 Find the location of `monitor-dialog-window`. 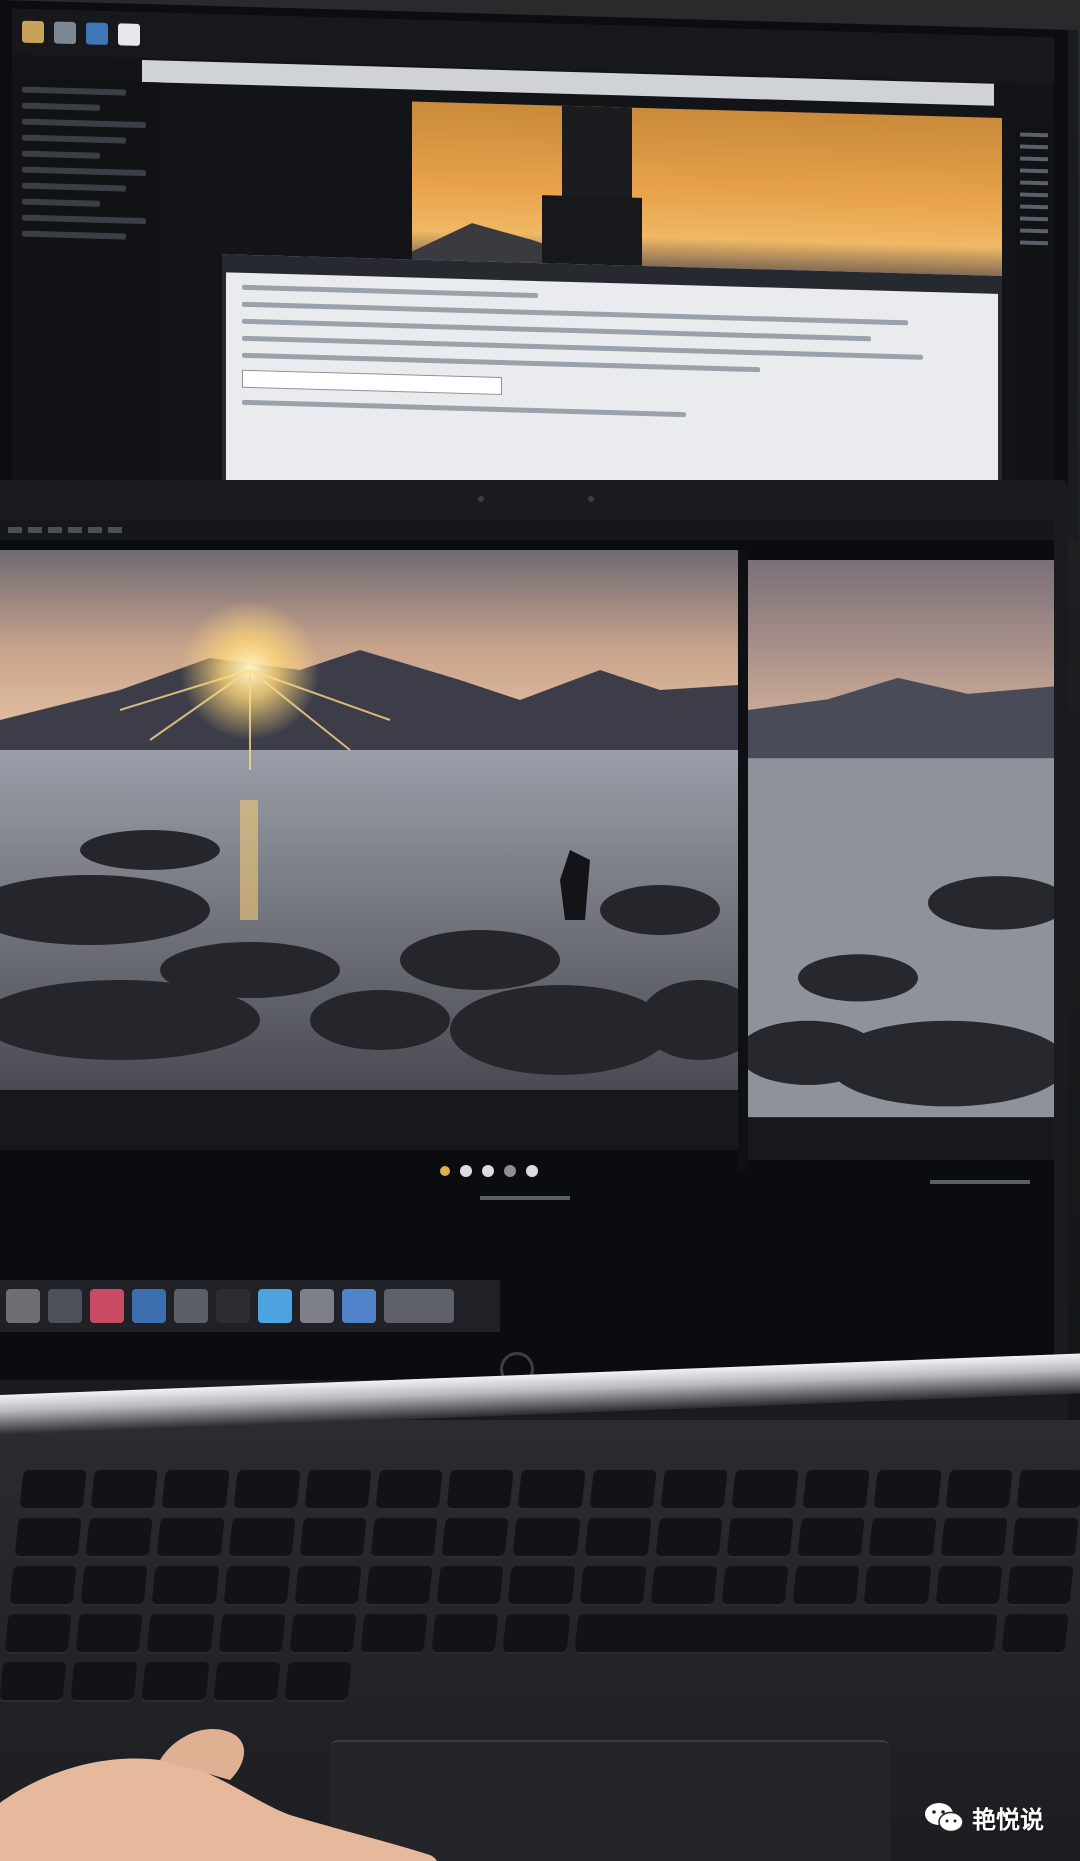

monitor-dialog-window is located at coordinates (612, 380).